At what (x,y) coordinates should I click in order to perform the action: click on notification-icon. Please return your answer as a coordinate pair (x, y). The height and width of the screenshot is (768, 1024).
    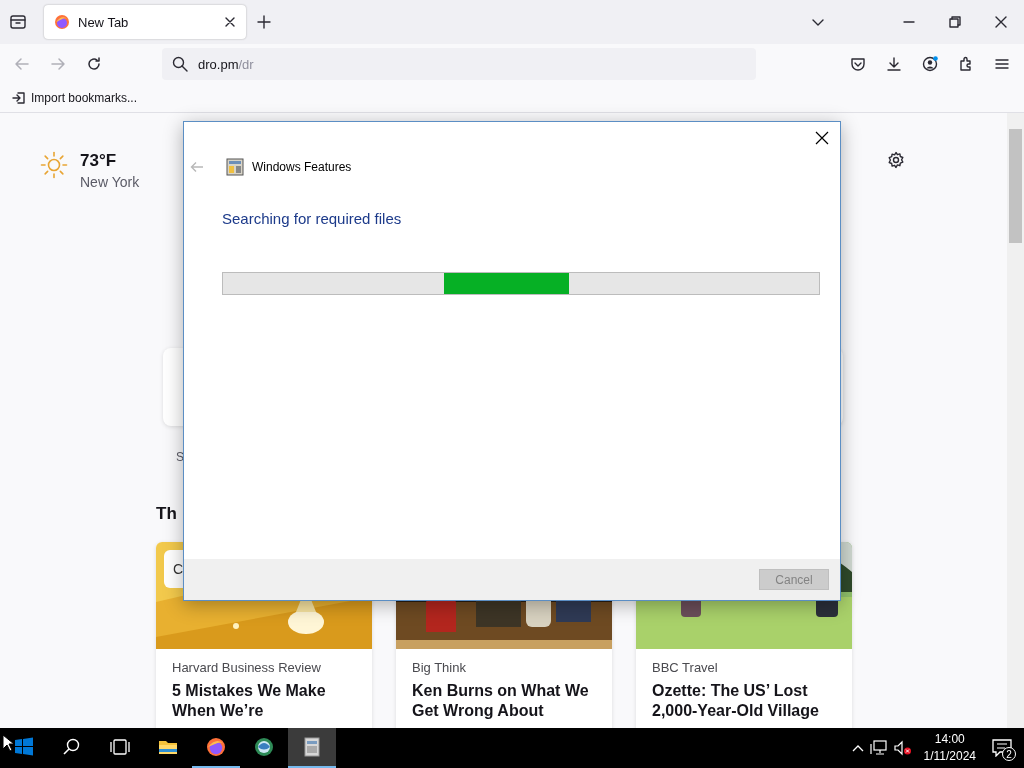
    Looking at the image, I should click on (1002, 748).